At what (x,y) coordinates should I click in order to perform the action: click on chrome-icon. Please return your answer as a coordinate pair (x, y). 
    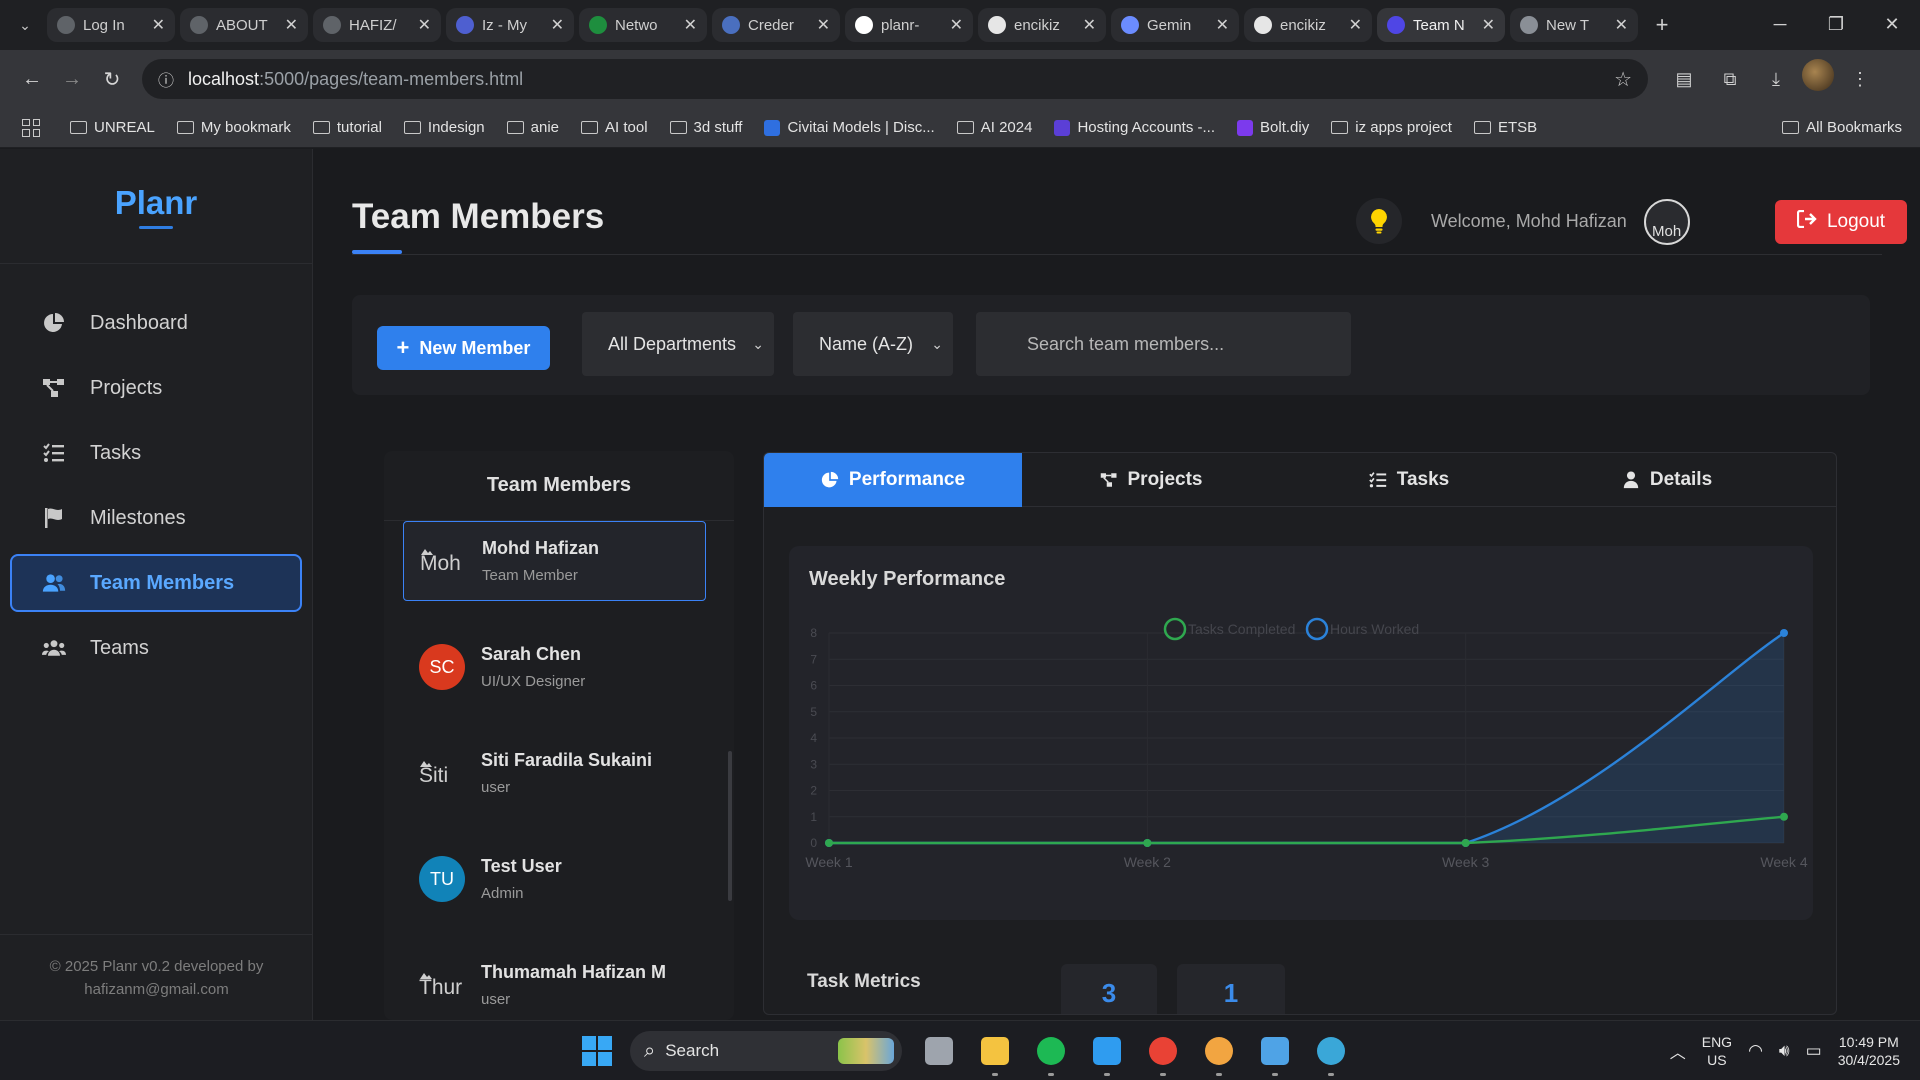
    Looking at the image, I should click on (1163, 1054).